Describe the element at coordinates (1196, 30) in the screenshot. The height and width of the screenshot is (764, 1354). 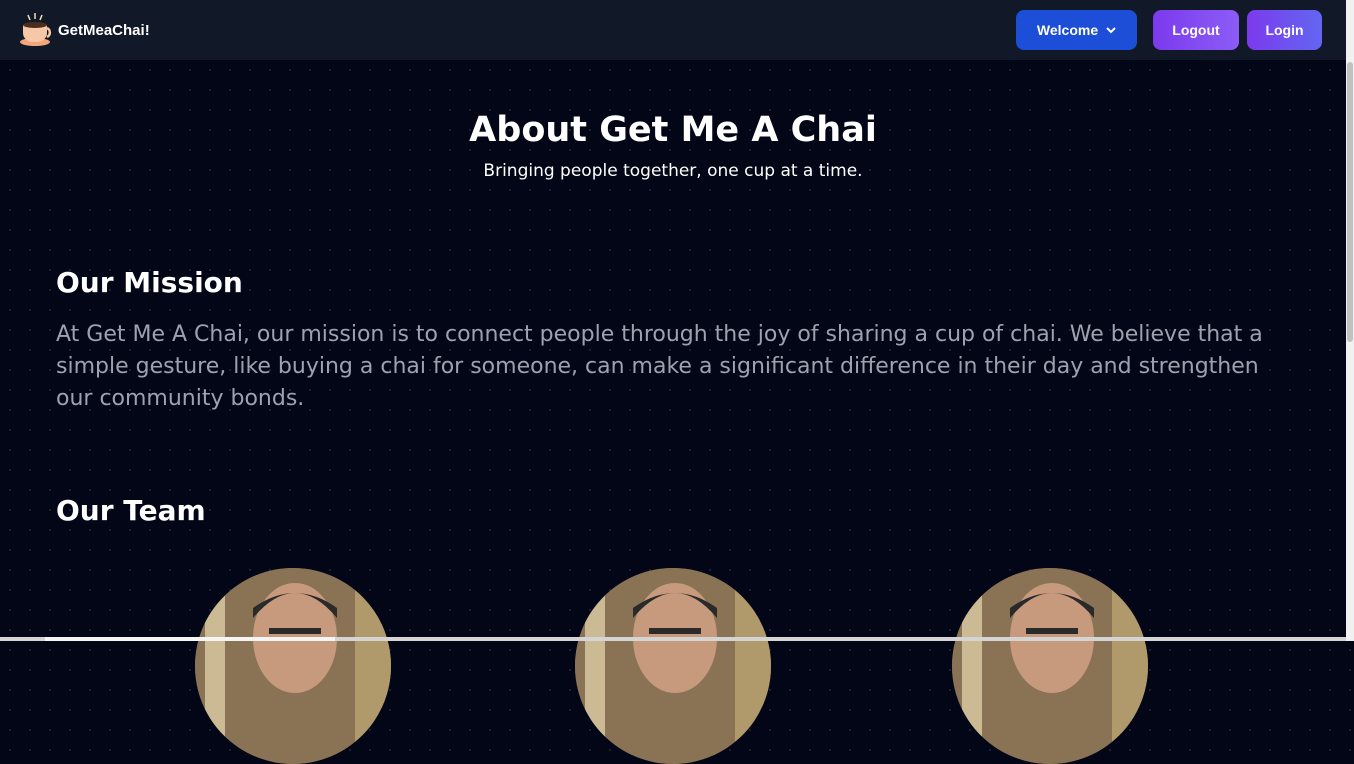
I see `logout-button: Logout` at that location.